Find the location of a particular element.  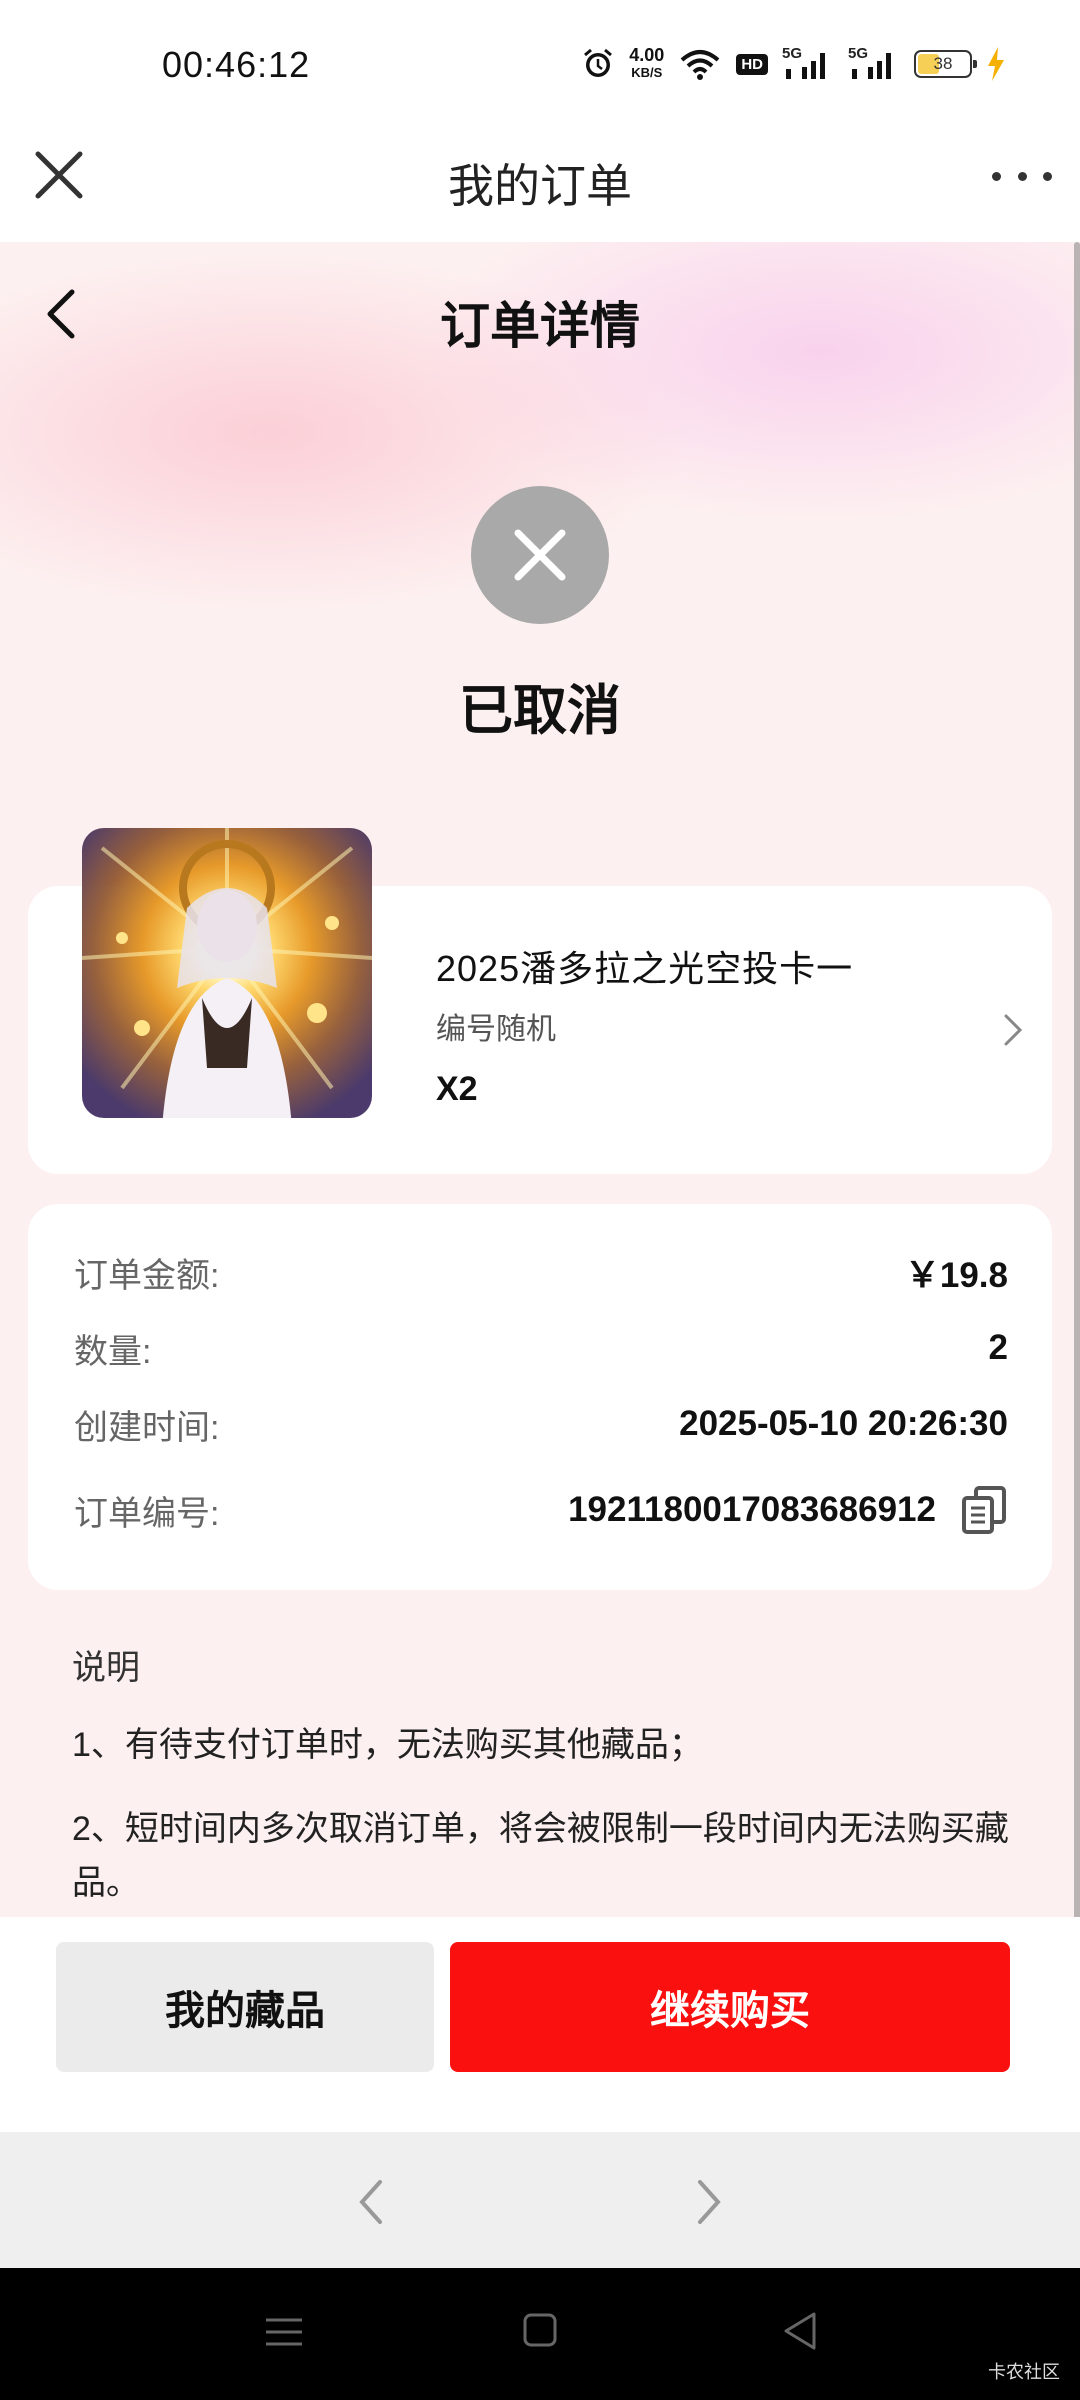

network-speed: 4.00 KB/S is located at coordinates (646, 64).